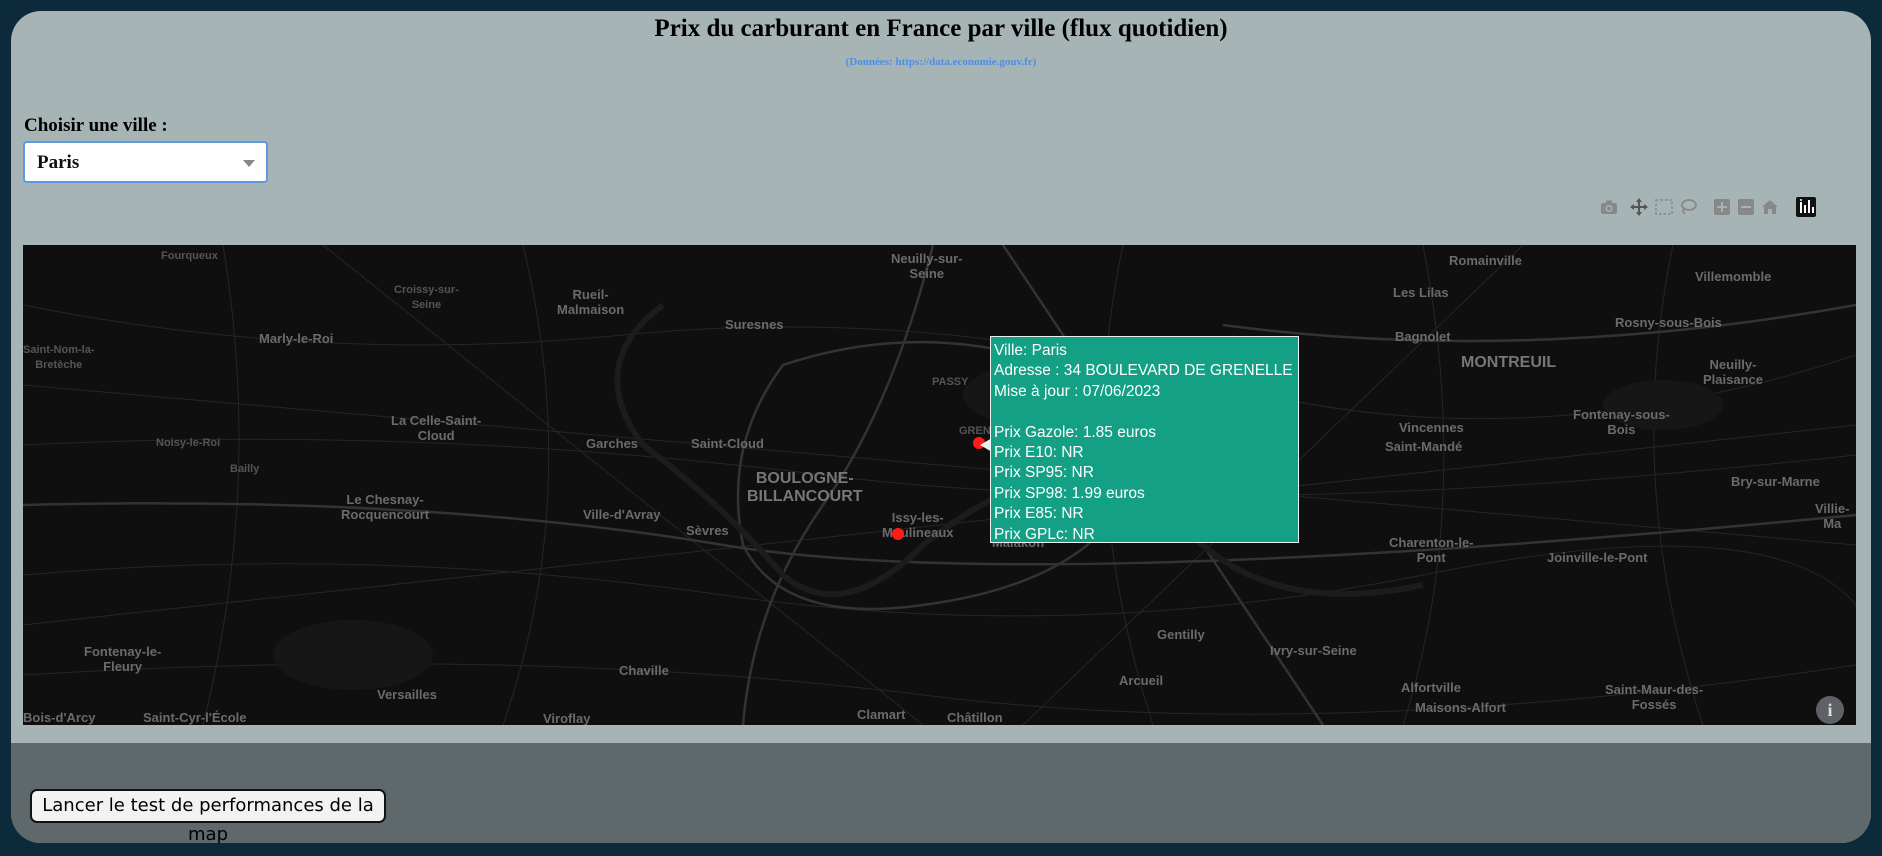  What do you see at coordinates (1746, 207) in the screenshot?
I see `zoom-out-icon` at bounding box center [1746, 207].